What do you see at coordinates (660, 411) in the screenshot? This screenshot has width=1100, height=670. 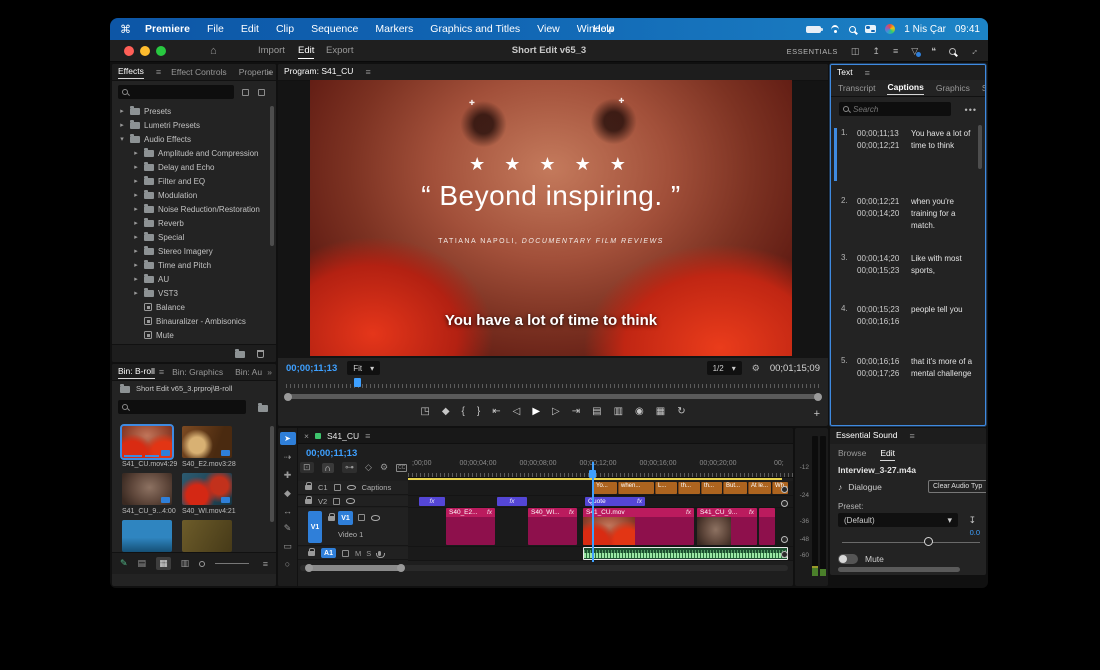 I see `compare-view-button: ▦` at bounding box center [660, 411].